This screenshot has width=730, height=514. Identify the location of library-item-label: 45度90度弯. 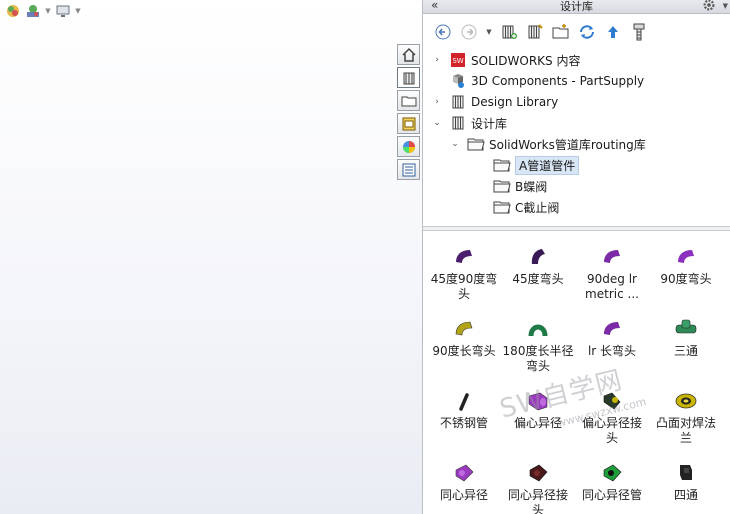
(464, 279).